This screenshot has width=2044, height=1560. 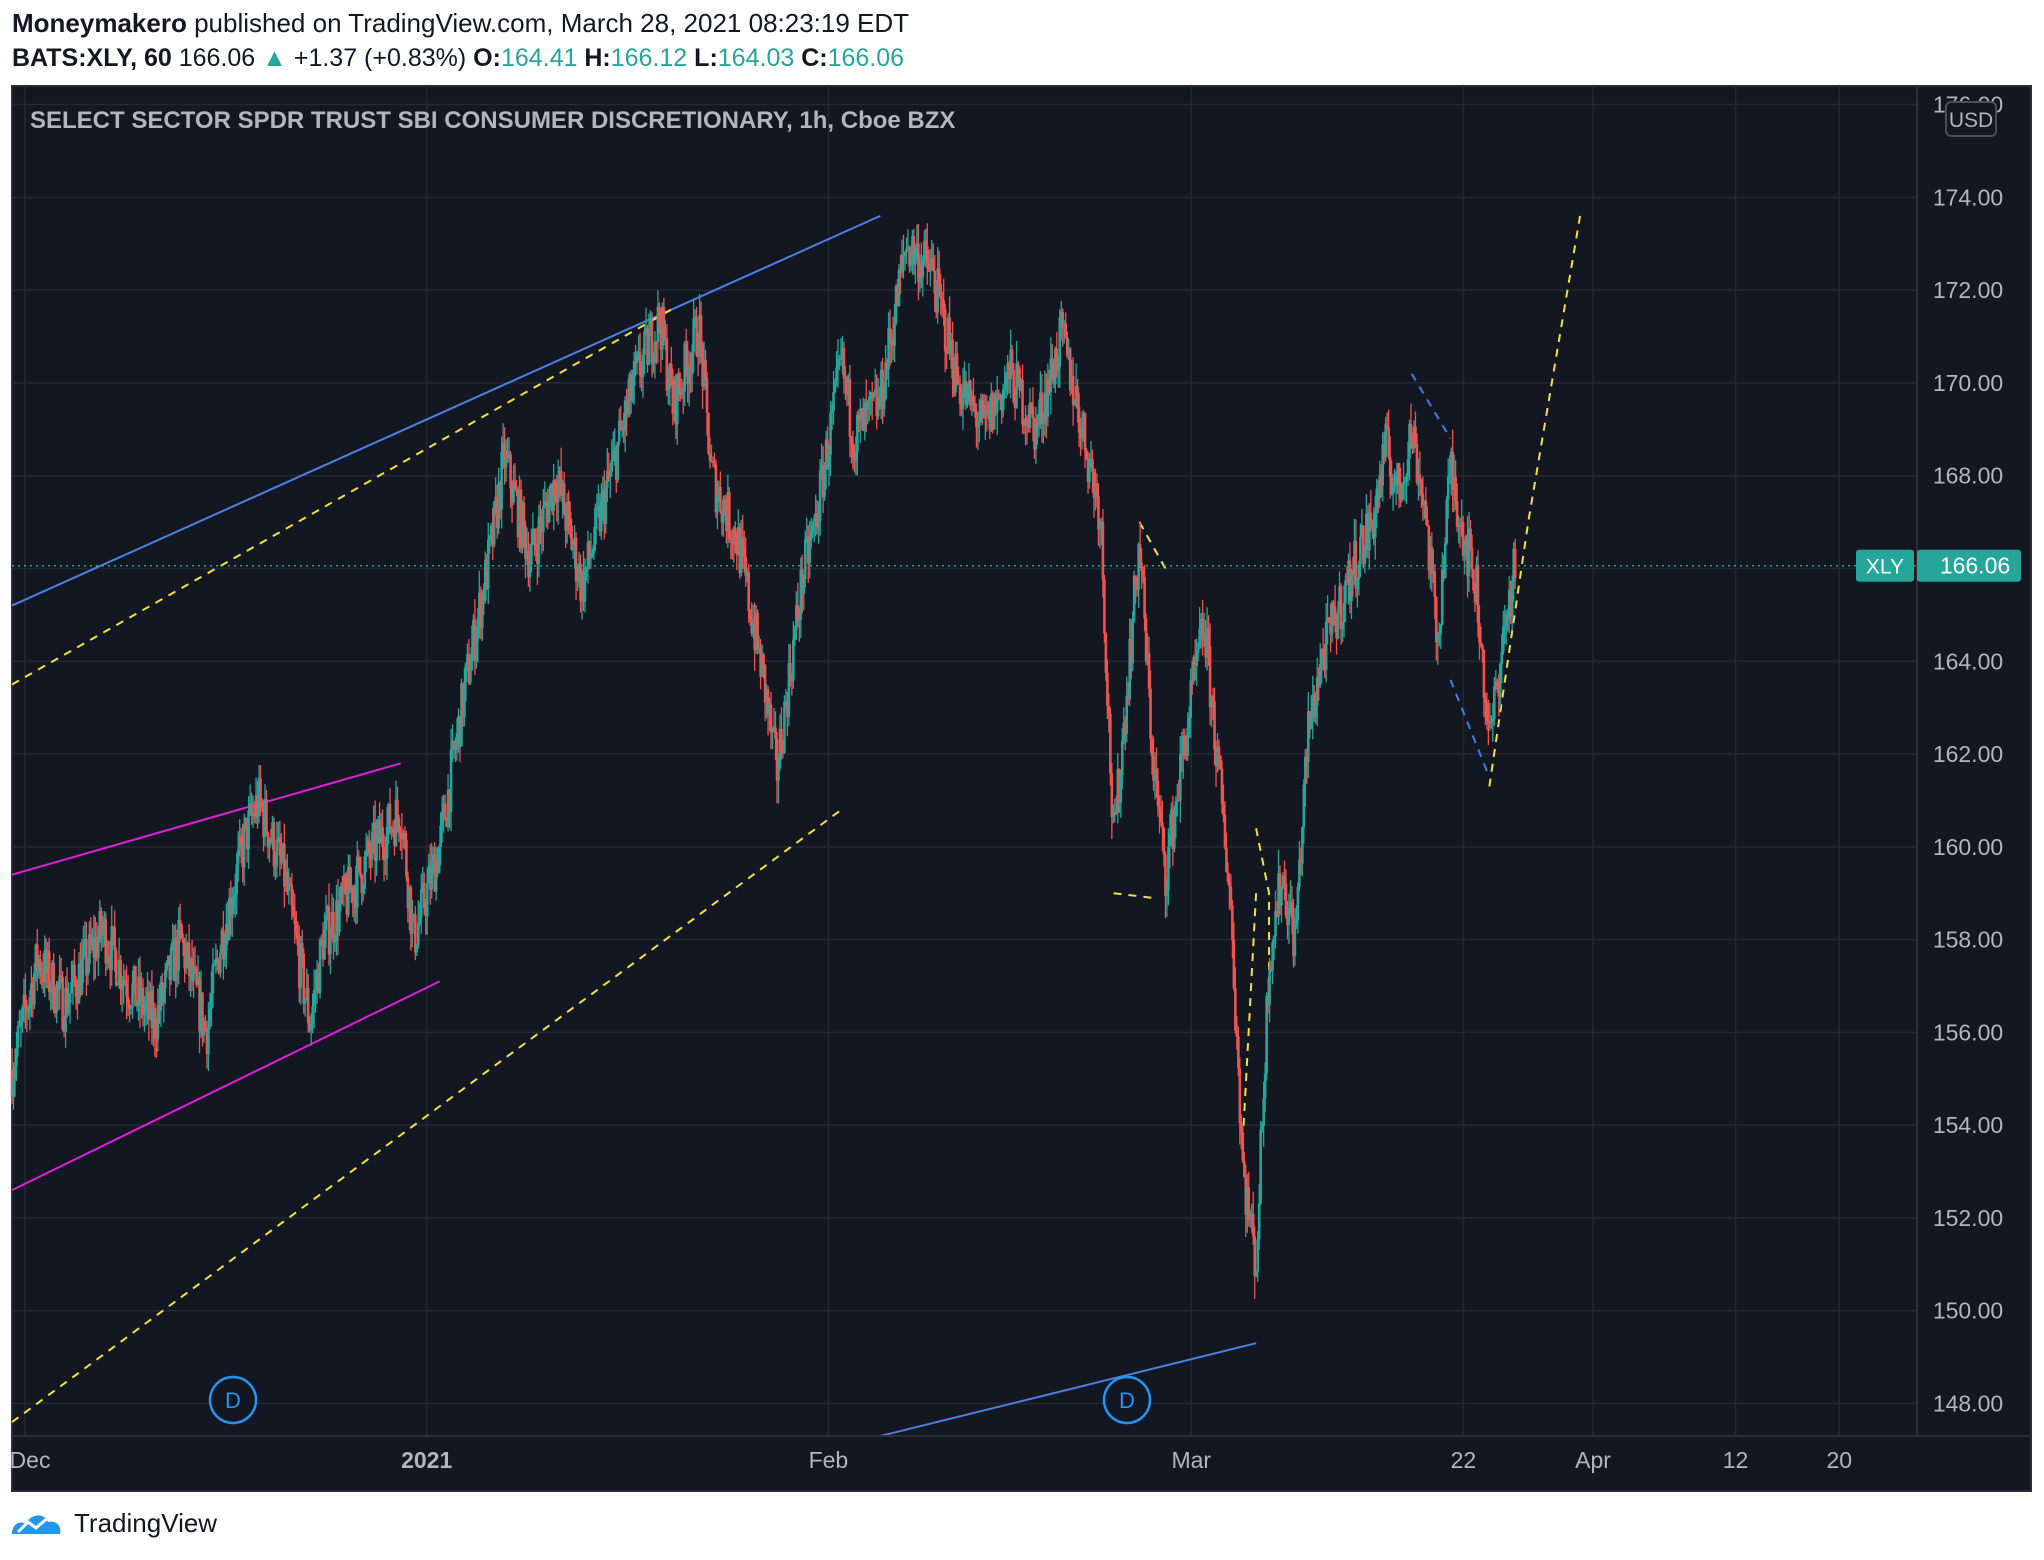 I want to click on price-tick-label: 148.00, so click(x=1968, y=1404).